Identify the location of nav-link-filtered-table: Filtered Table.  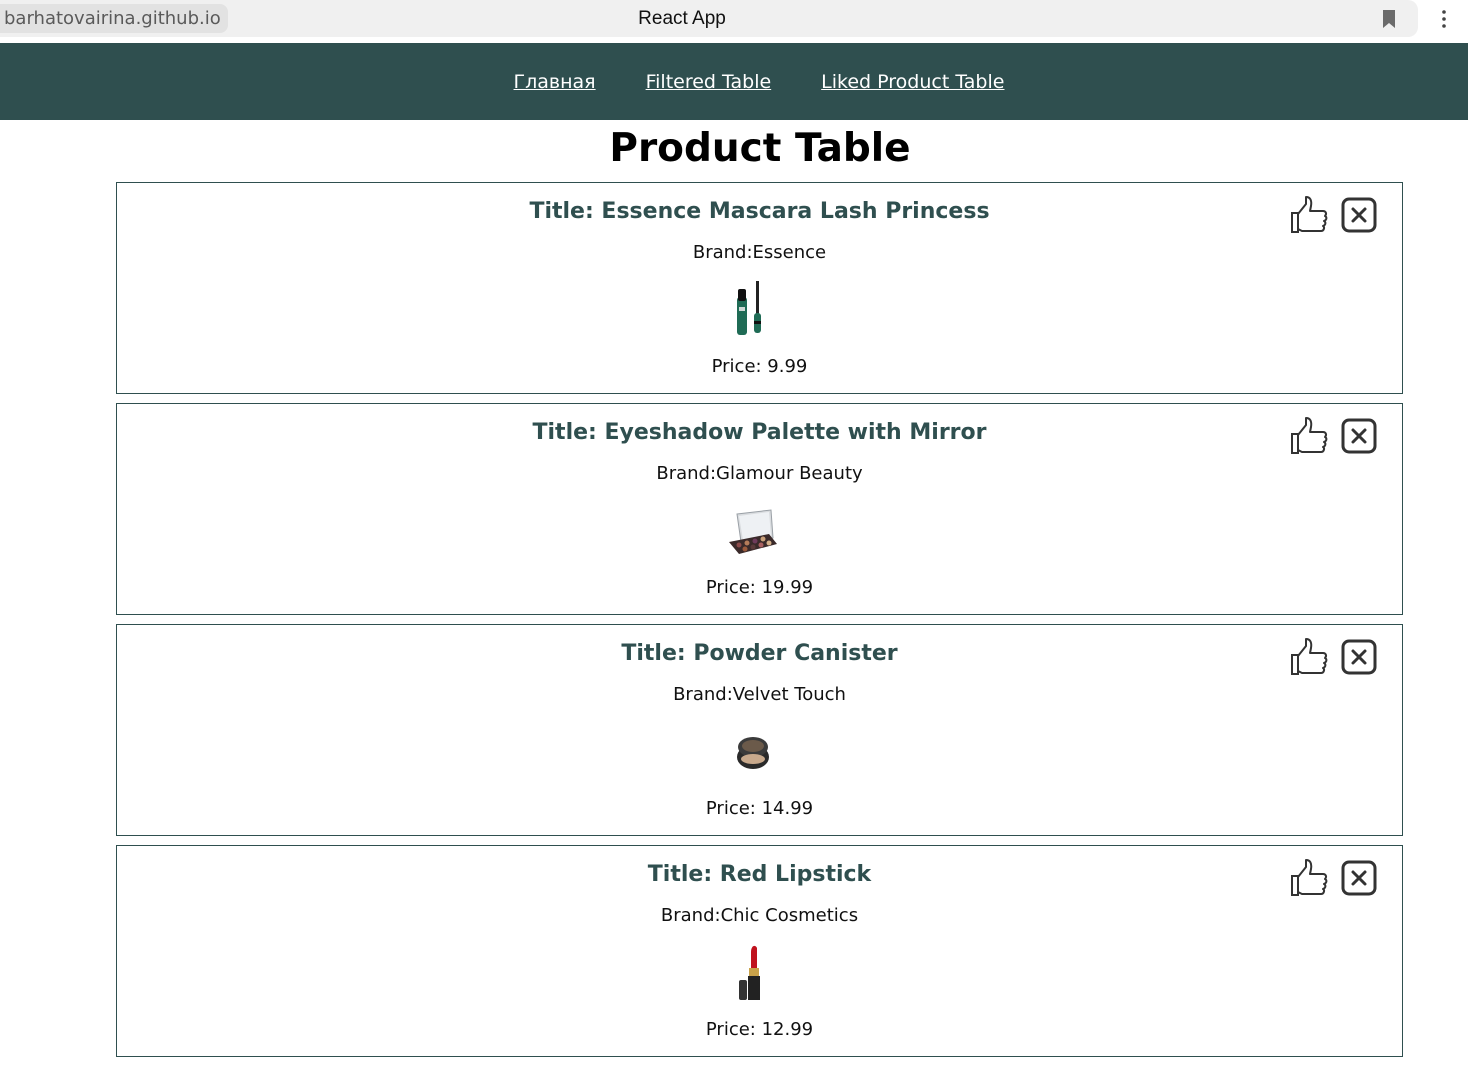
(709, 82).